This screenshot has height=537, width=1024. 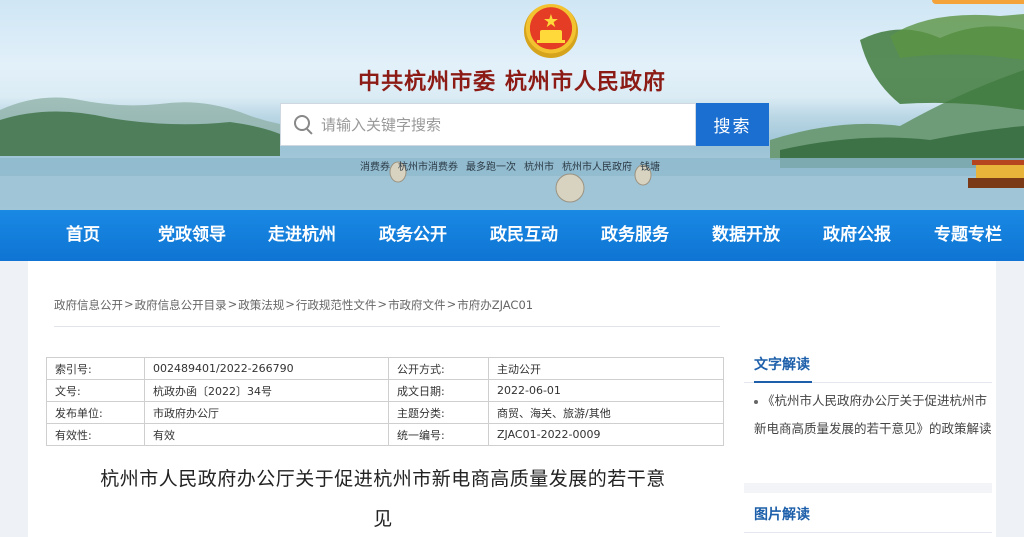 What do you see at coordinates (732, 124) in the screenshot?
I see `search-button: 搜索` at bounding box center [732, 124].